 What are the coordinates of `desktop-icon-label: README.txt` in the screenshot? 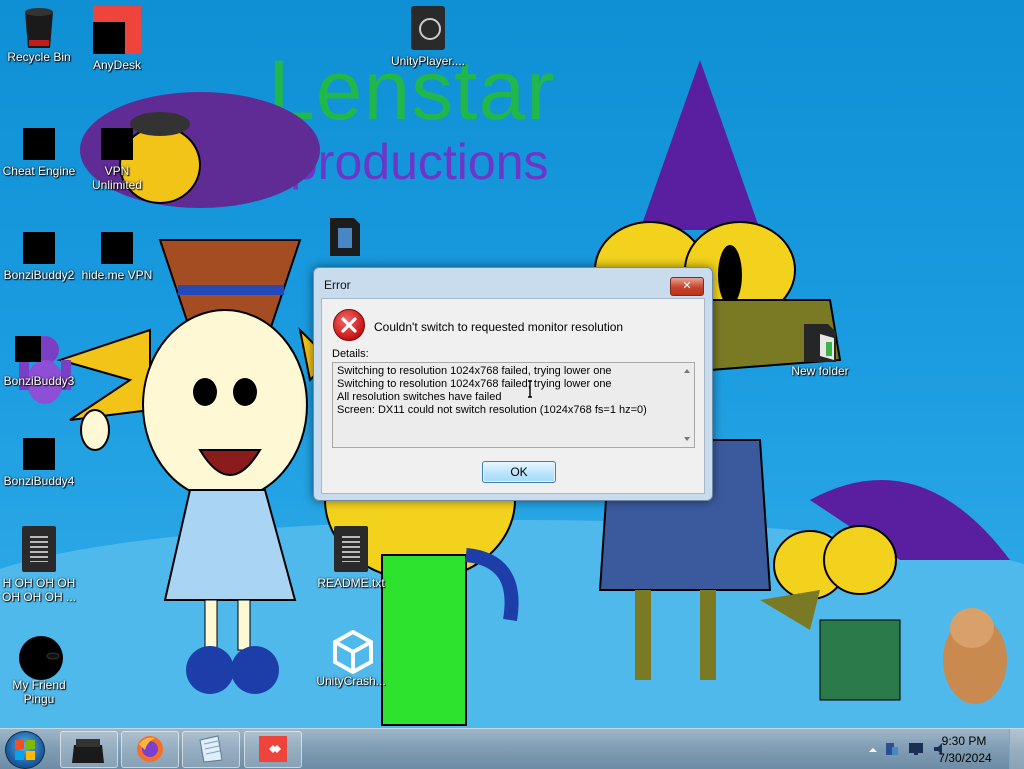 It's located at (351, 583).